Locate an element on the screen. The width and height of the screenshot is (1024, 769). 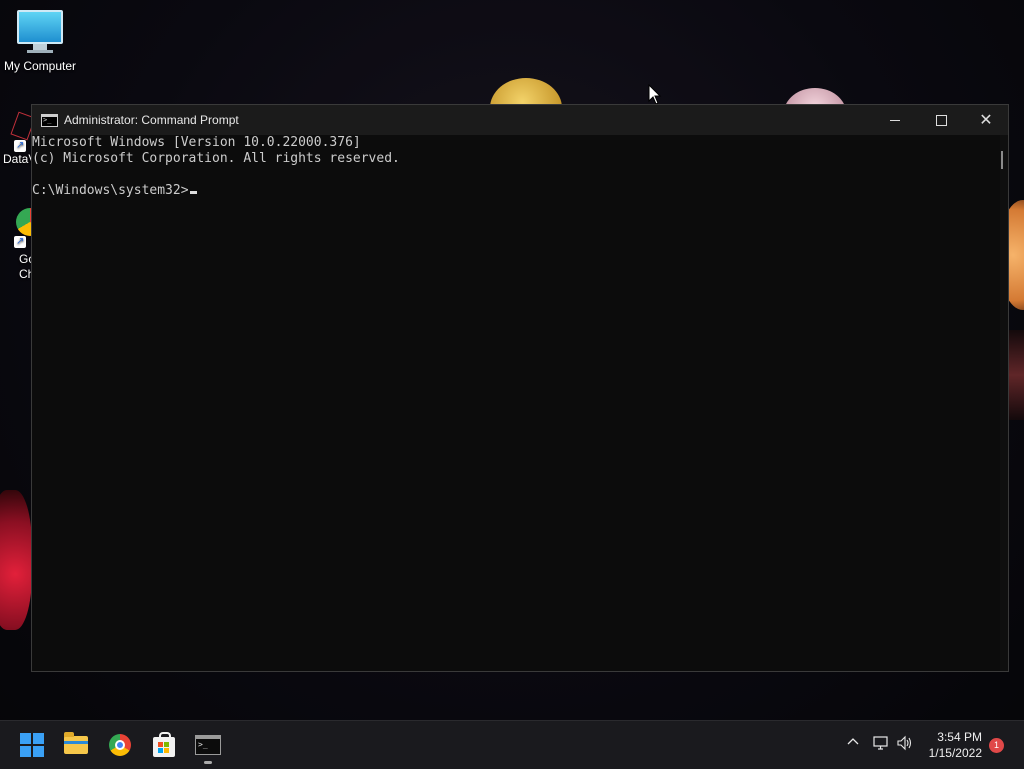
clock-date: 1/15/2022 is located at coordinates (955, 753).